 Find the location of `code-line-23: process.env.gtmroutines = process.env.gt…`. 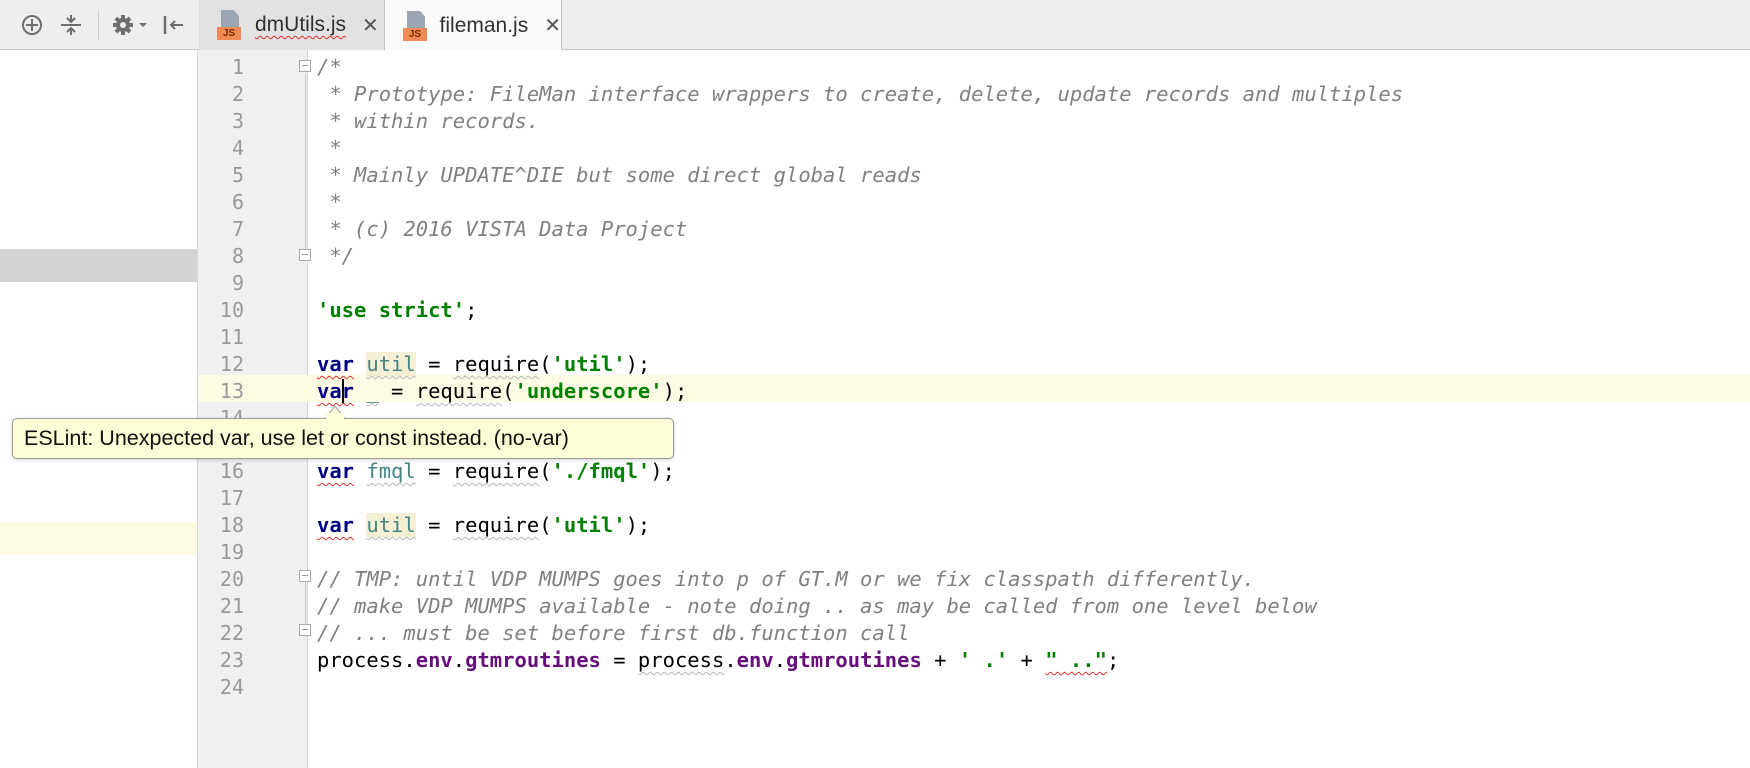

code-line-23: process.env.gtmroutines = process.env.gt… is located at coordinates (718, 660).